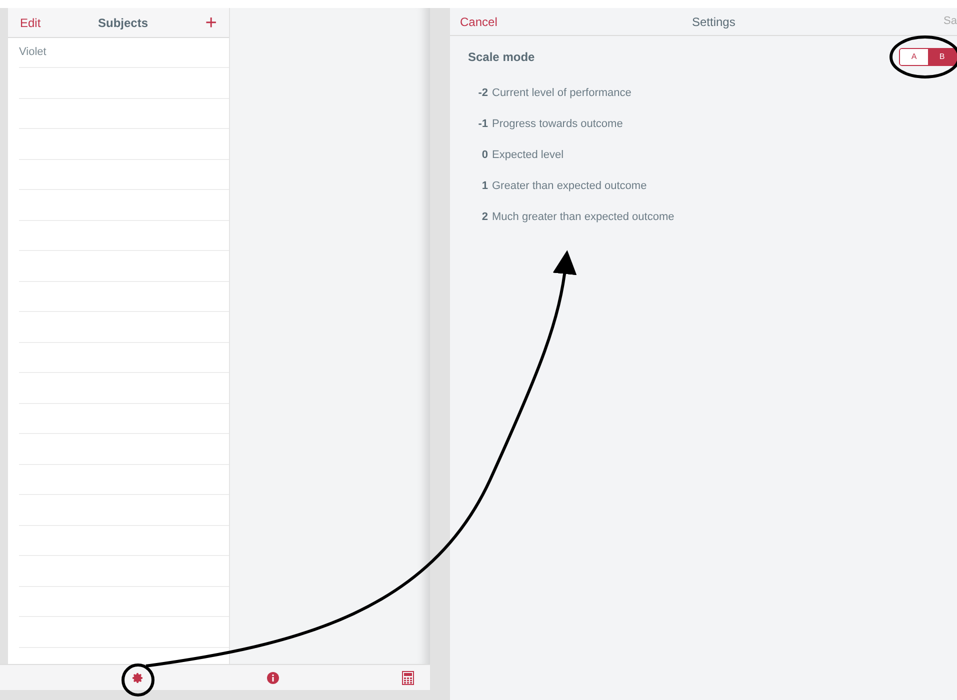 The image size is (957, 700). What do you see at coordinates (273, 678) in the screenshot?
I see `info-icon` at bounding box center [273, 678].